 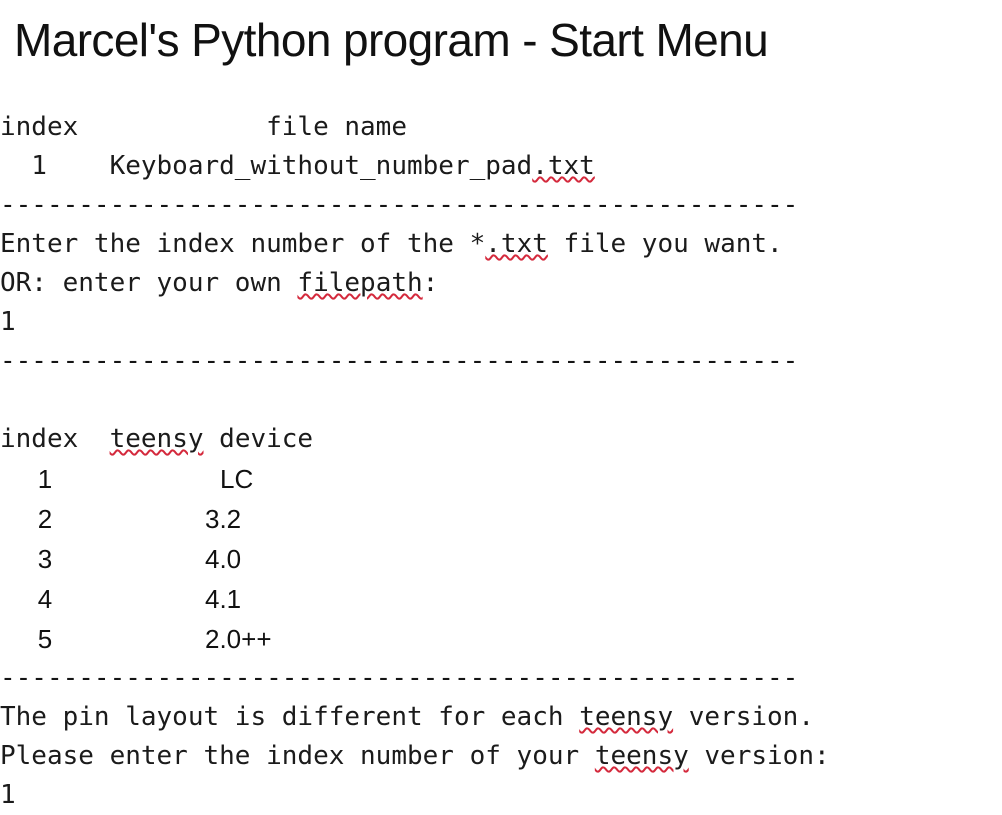 What do you see at coordinates (759, 756) in the screenshot?
I see `teensy-prompt-line-2-part-b: version:` at bounding box center [759, 756].